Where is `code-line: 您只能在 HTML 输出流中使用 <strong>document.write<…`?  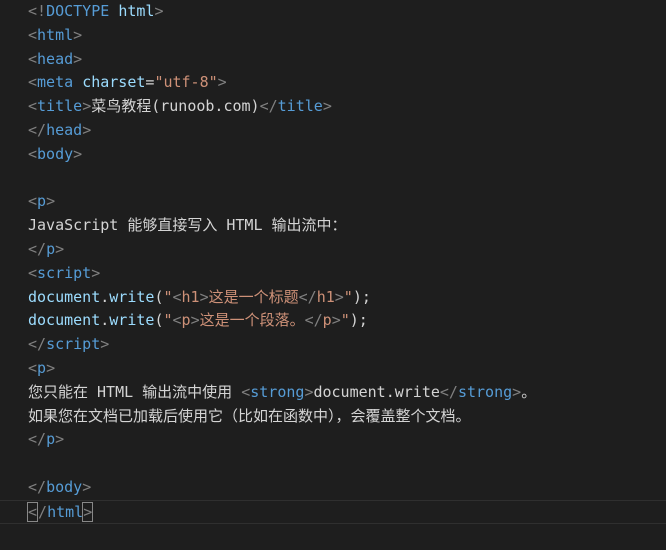 code-line: 您只能在 HTML 输出流中使用 <strong>document.write<… is located at coordinates (347, 393).